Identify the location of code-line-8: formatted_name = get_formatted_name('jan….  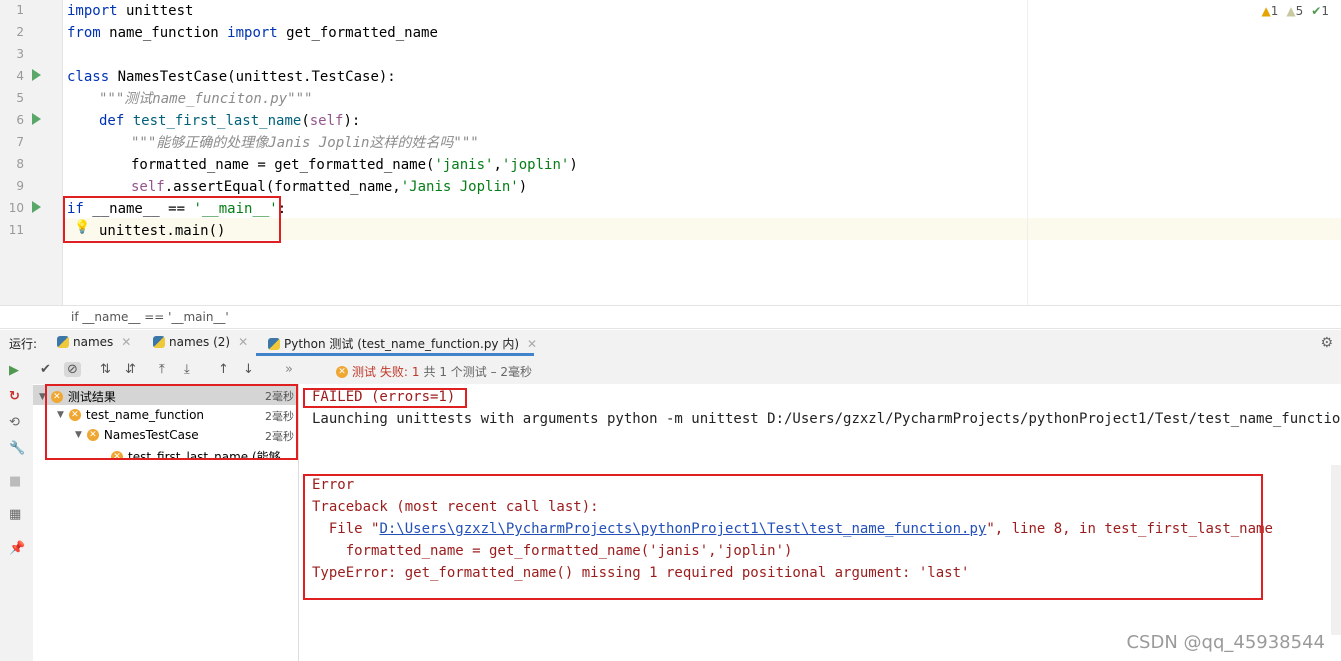
(354, 165).